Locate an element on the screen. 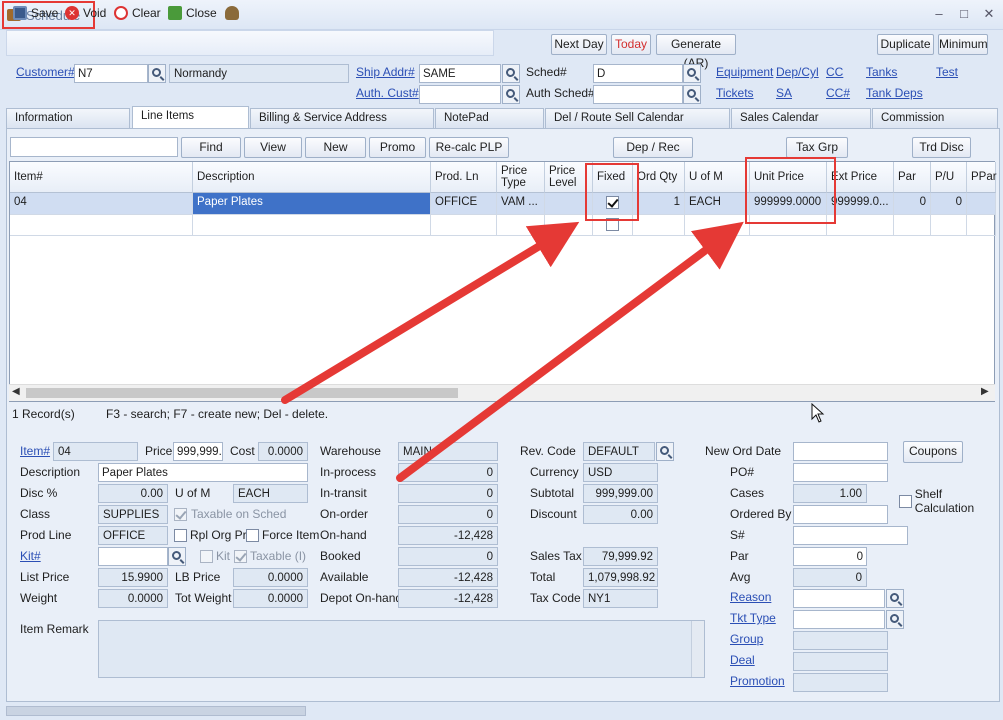  arrow-to-fixed-column is located at coordinates (430, 312).